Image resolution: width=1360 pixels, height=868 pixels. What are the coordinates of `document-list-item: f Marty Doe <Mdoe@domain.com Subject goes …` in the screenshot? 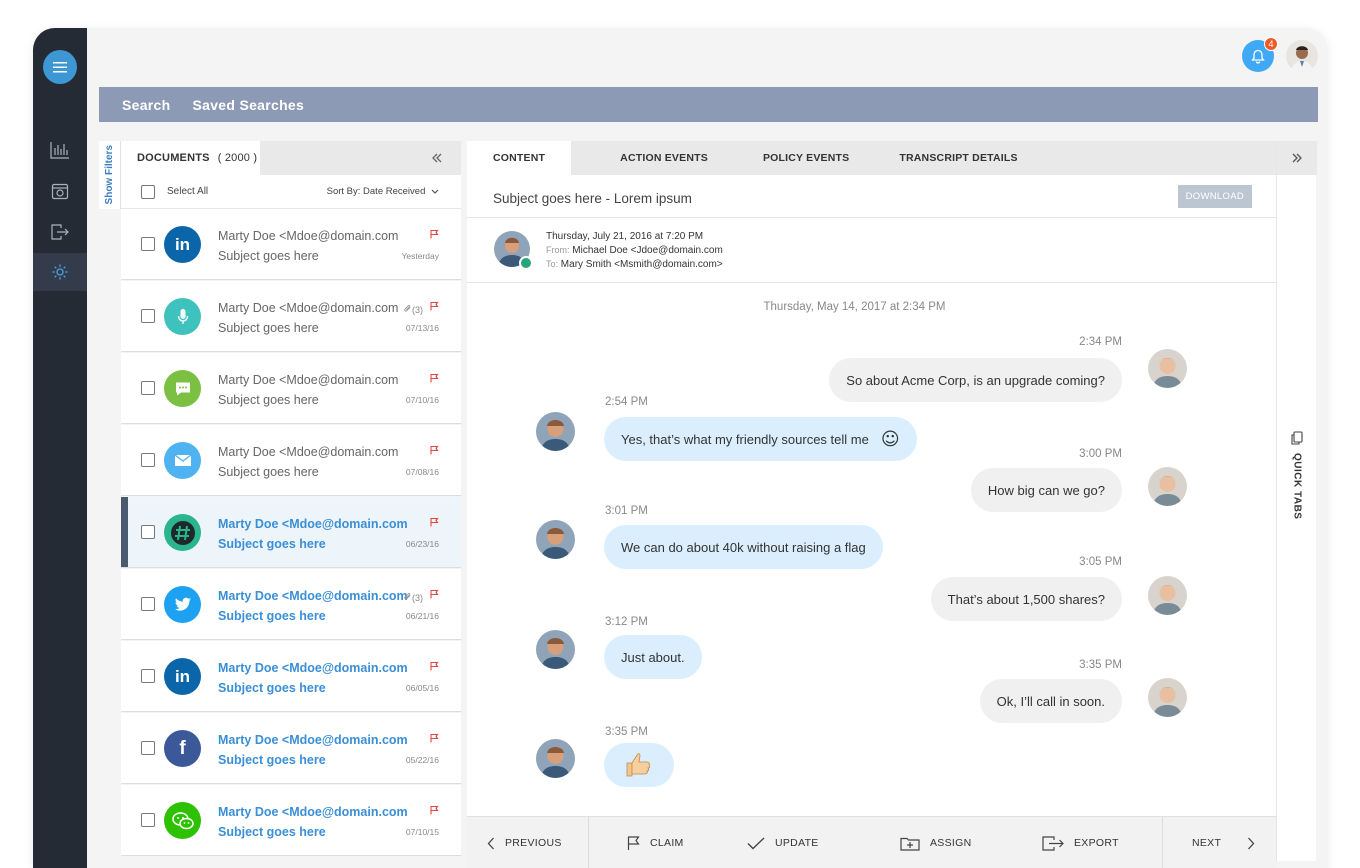 It's located at (291, 748).